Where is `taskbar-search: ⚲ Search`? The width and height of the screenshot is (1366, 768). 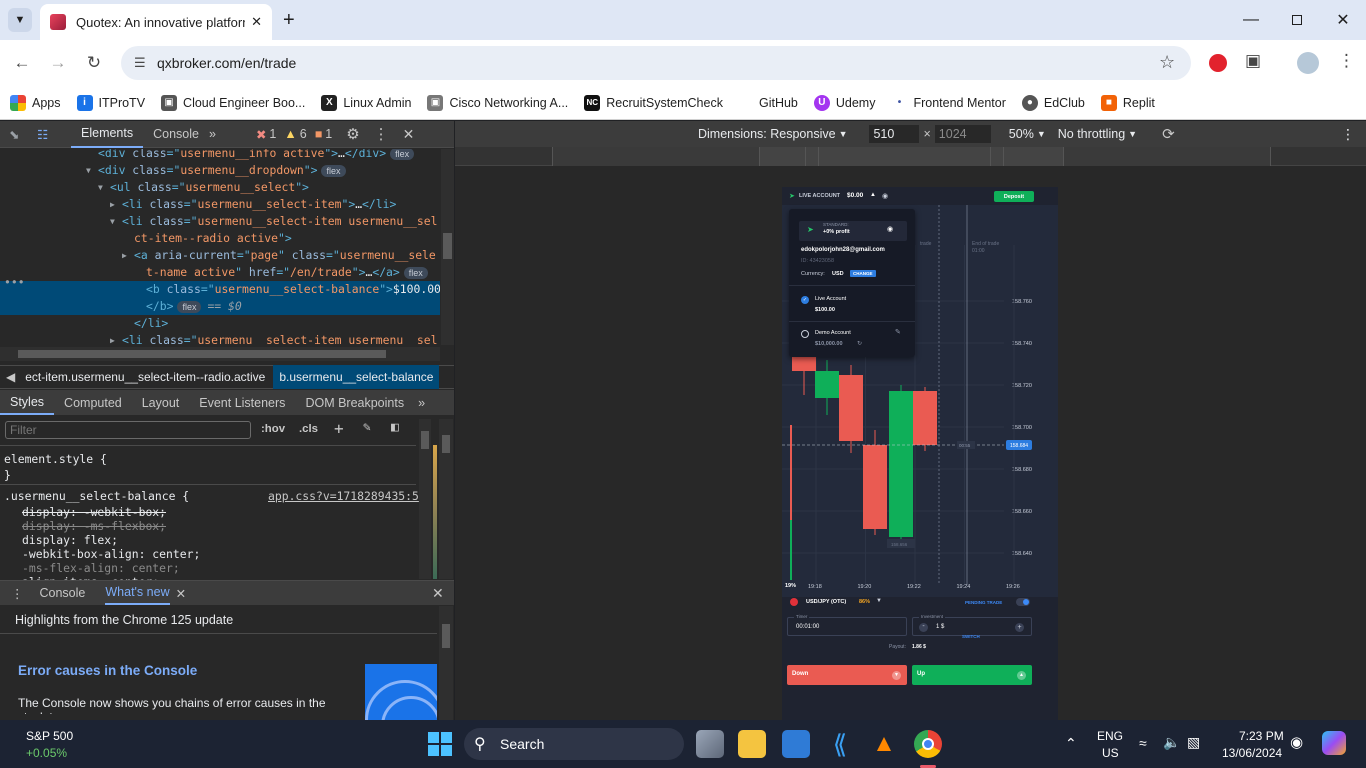 taskbar-search: ⚲ Search is located at coordinates (574, 744).